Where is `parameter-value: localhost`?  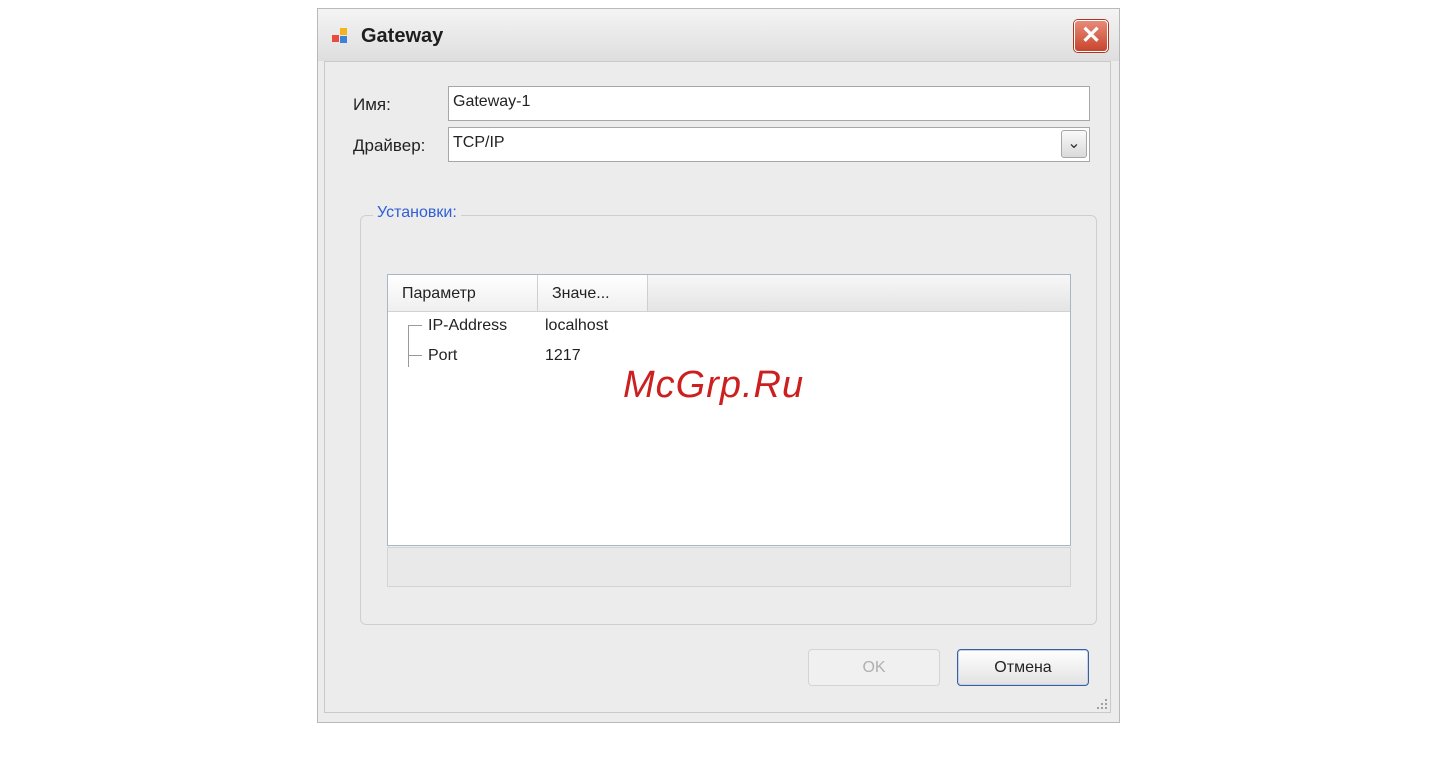
parameter-value: localhost is located at coordinates (577, 325).